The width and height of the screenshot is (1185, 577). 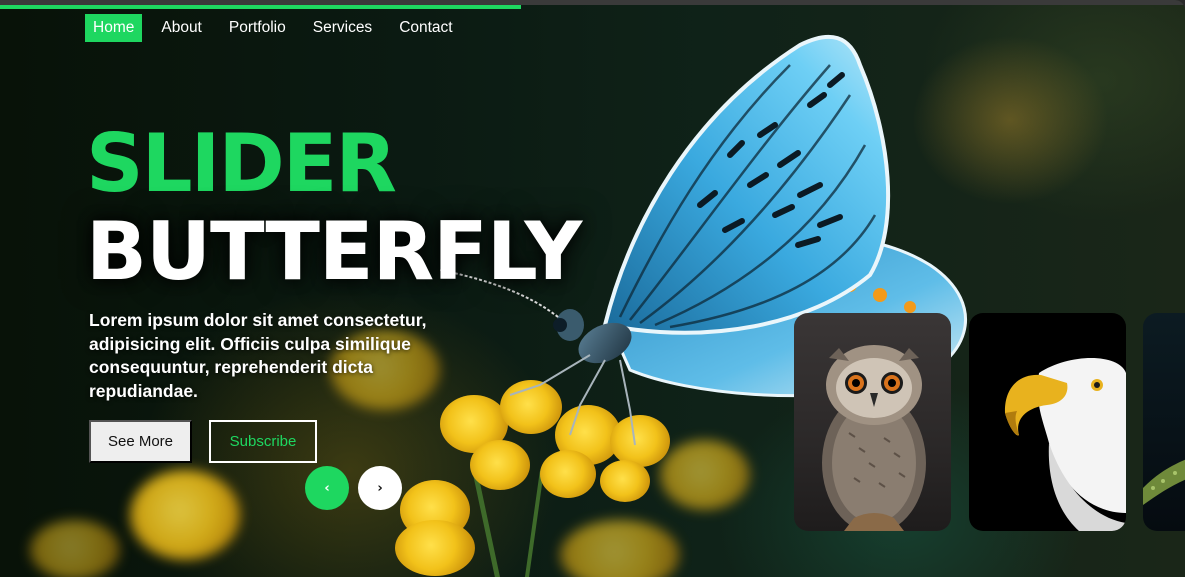 What do you see at coordinates (334, 251) in the screenshot?
I see `hero-title-line2: BUTTERFLY` at bounding box center [334, 251].